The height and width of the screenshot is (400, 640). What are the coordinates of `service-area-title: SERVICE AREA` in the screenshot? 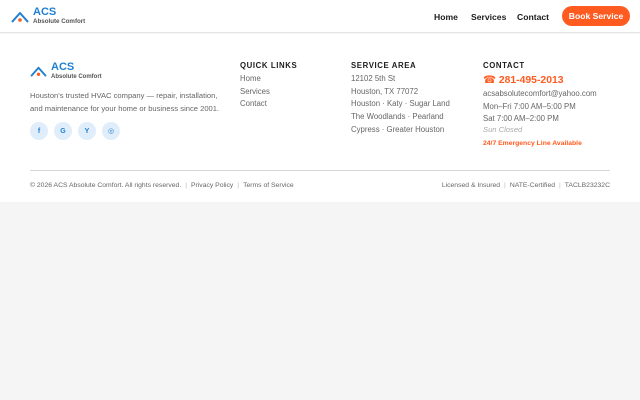 It's located at (384, 65).